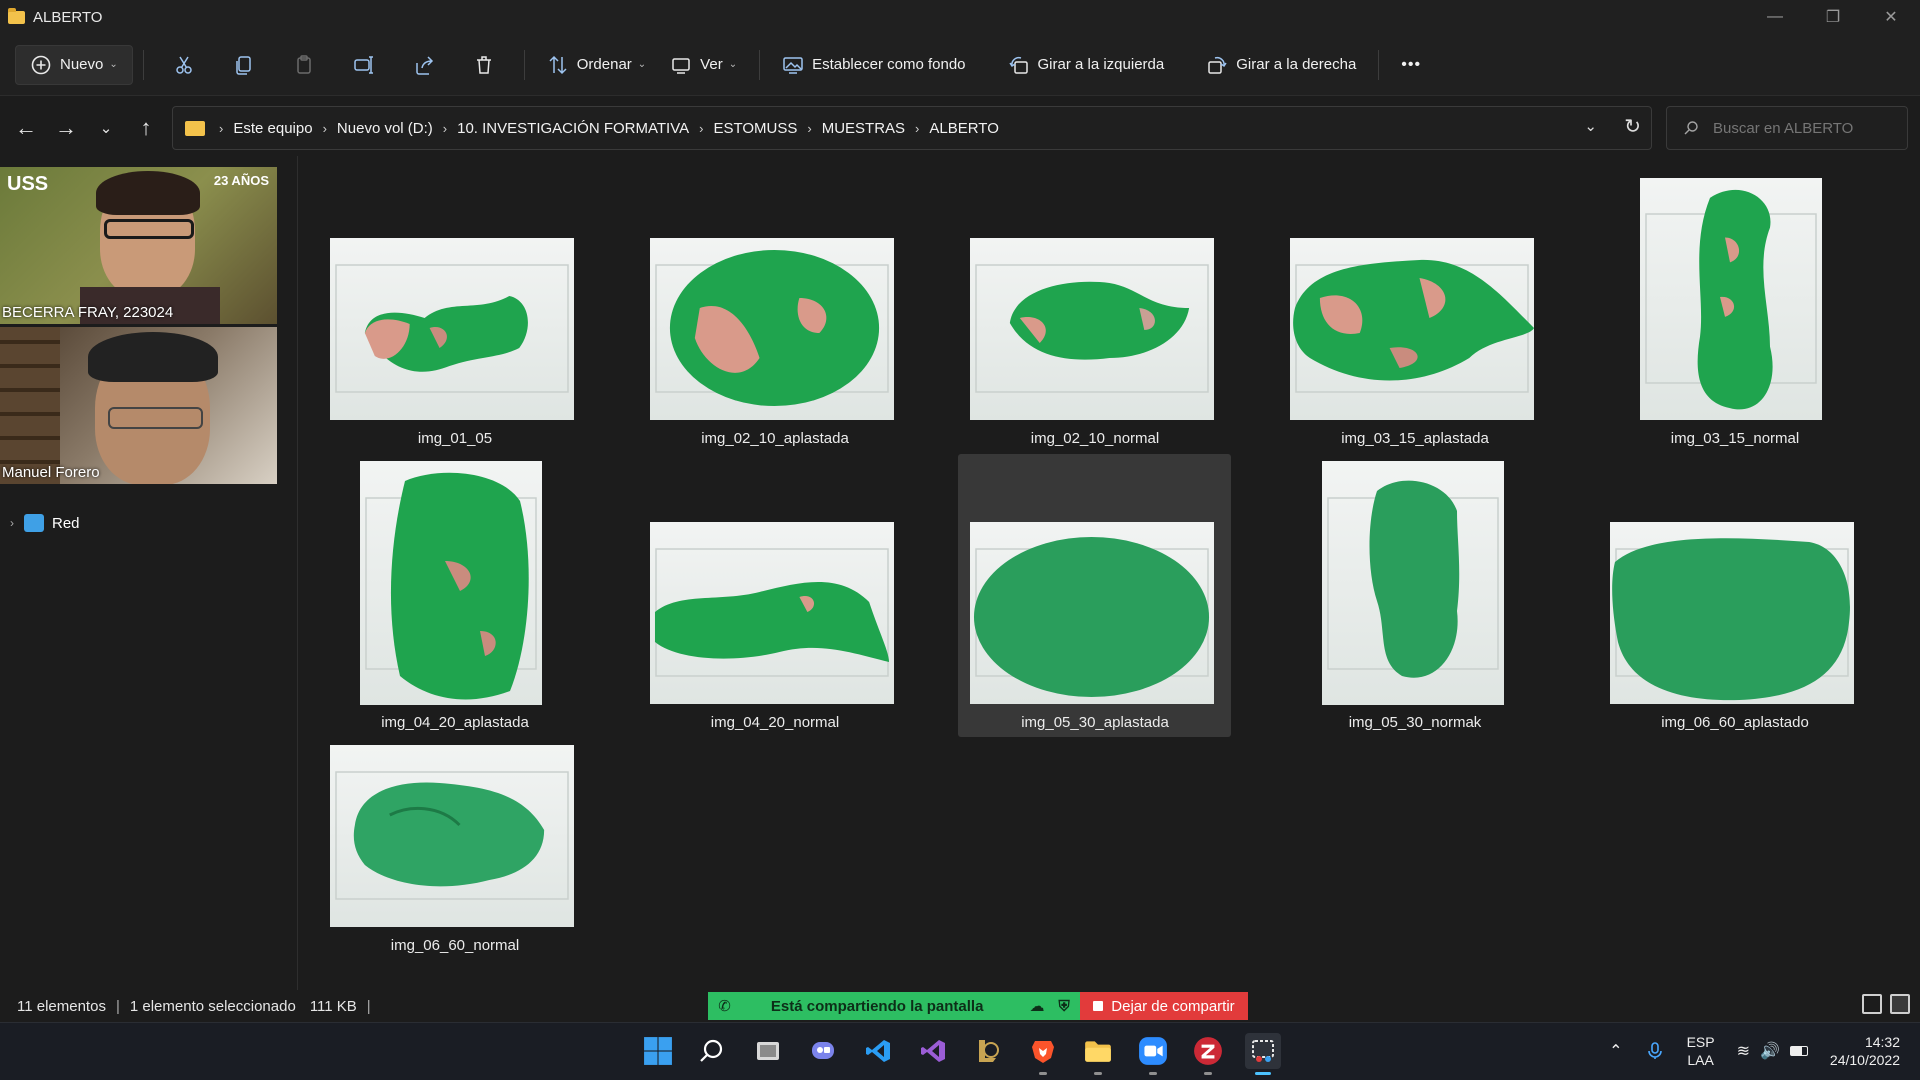 The image size is (1920, 1080). What do you see at coordinates (1872, 1004) in the screenshot?
I see `details-view-toggle` at bounding box center [1872, 1004].